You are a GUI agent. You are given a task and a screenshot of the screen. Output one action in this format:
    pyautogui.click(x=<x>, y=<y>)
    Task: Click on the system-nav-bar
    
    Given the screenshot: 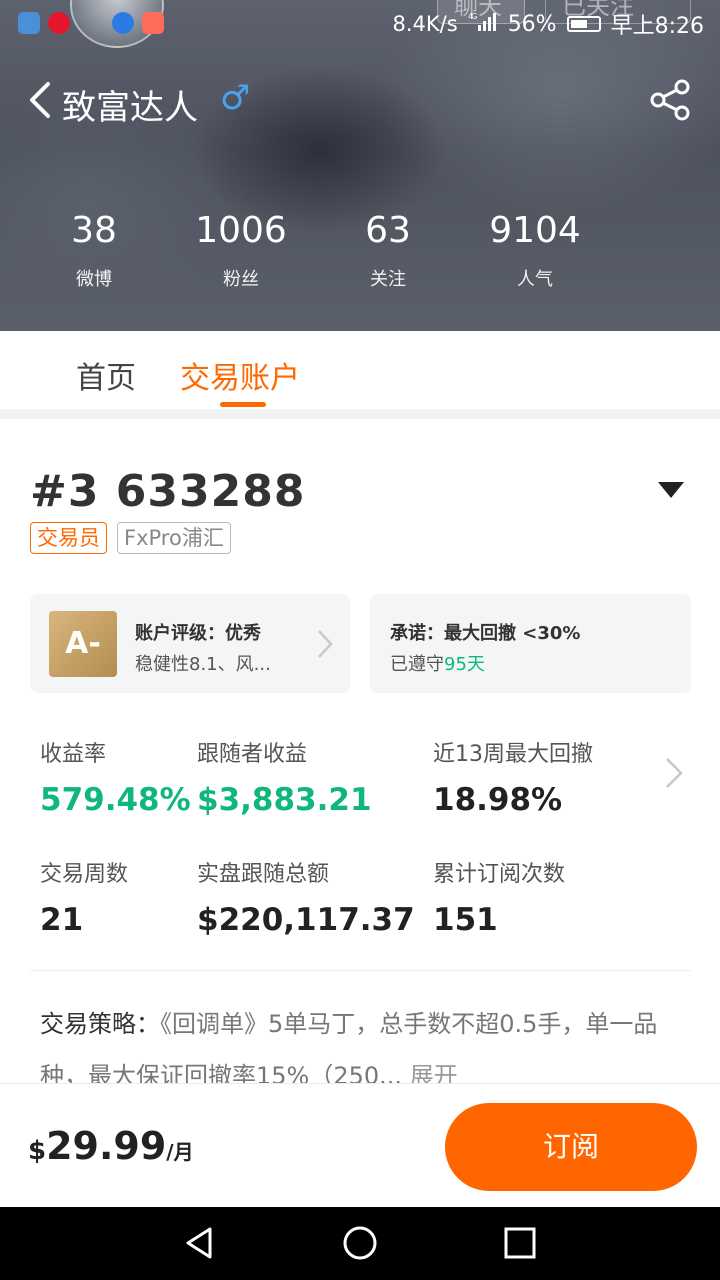 What is the action you would take?
    pyautogui.click(x=360, y=1243)
    